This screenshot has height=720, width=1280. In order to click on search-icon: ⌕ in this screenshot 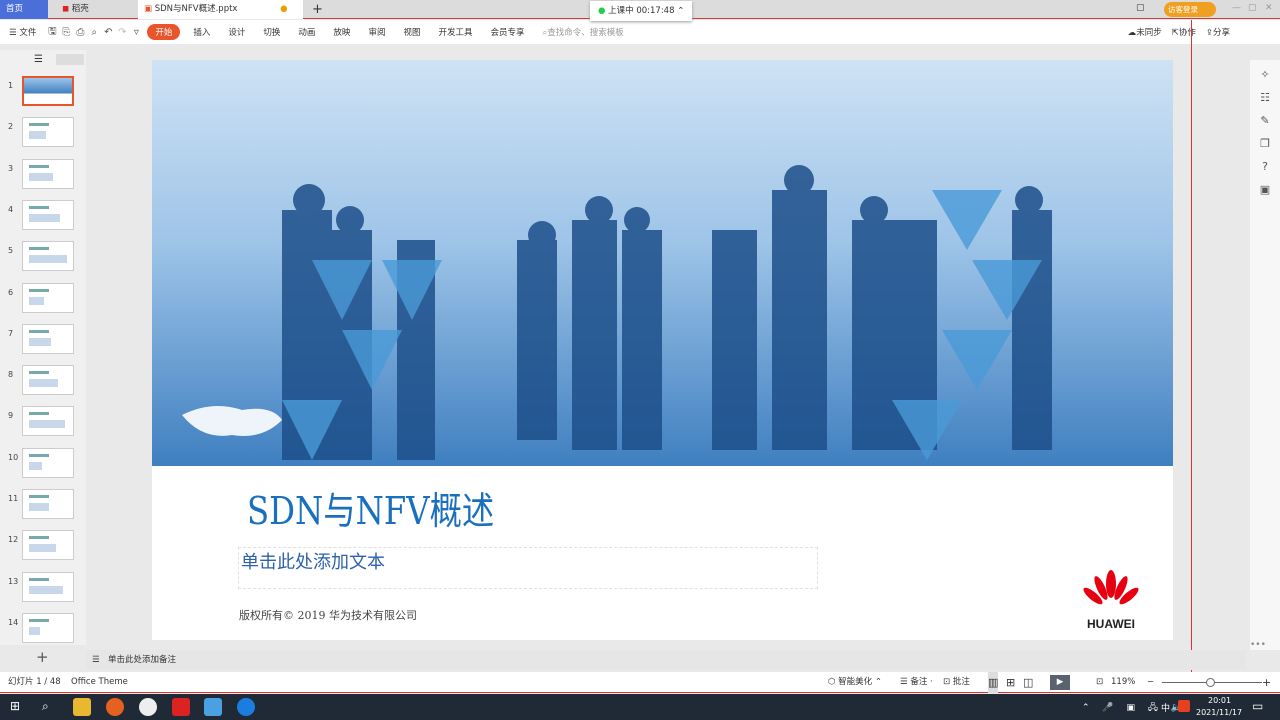, I will do `click(45, 706)`.